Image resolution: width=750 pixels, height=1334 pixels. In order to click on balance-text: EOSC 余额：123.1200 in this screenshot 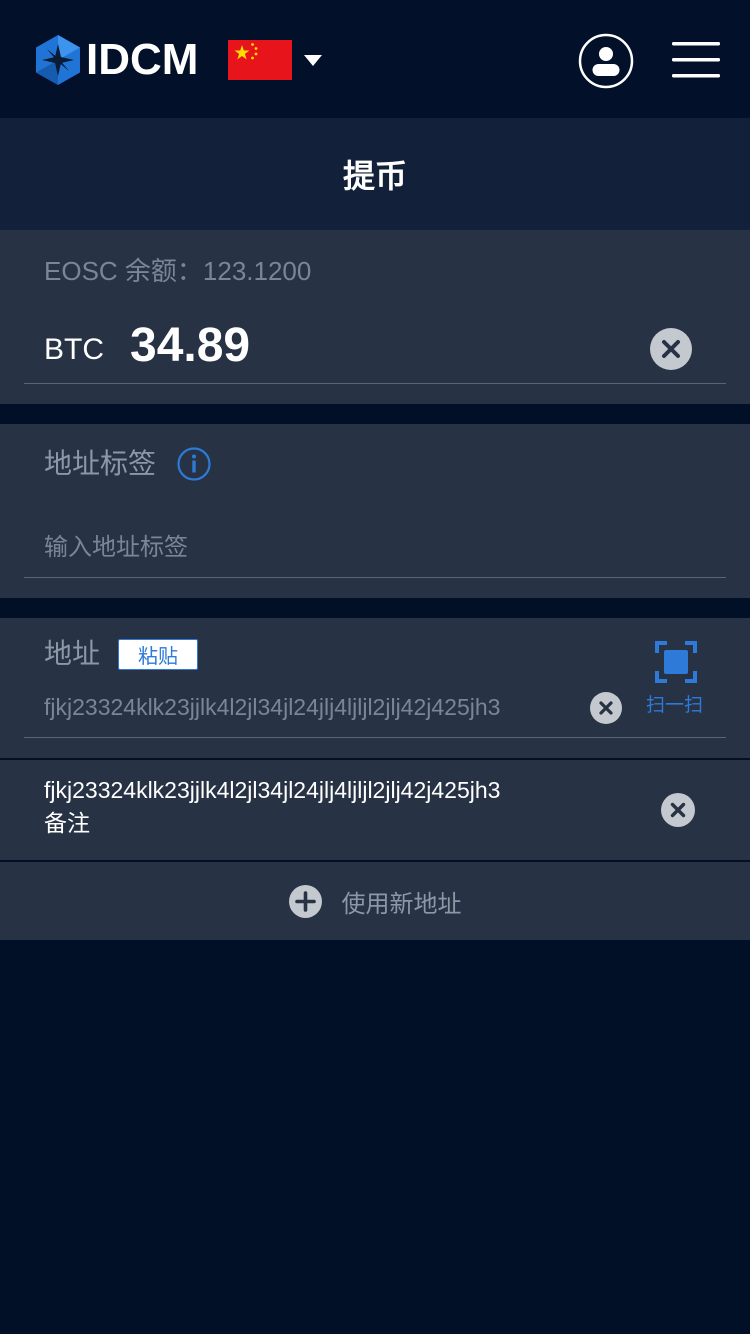, I will do `click(178, 271)`.